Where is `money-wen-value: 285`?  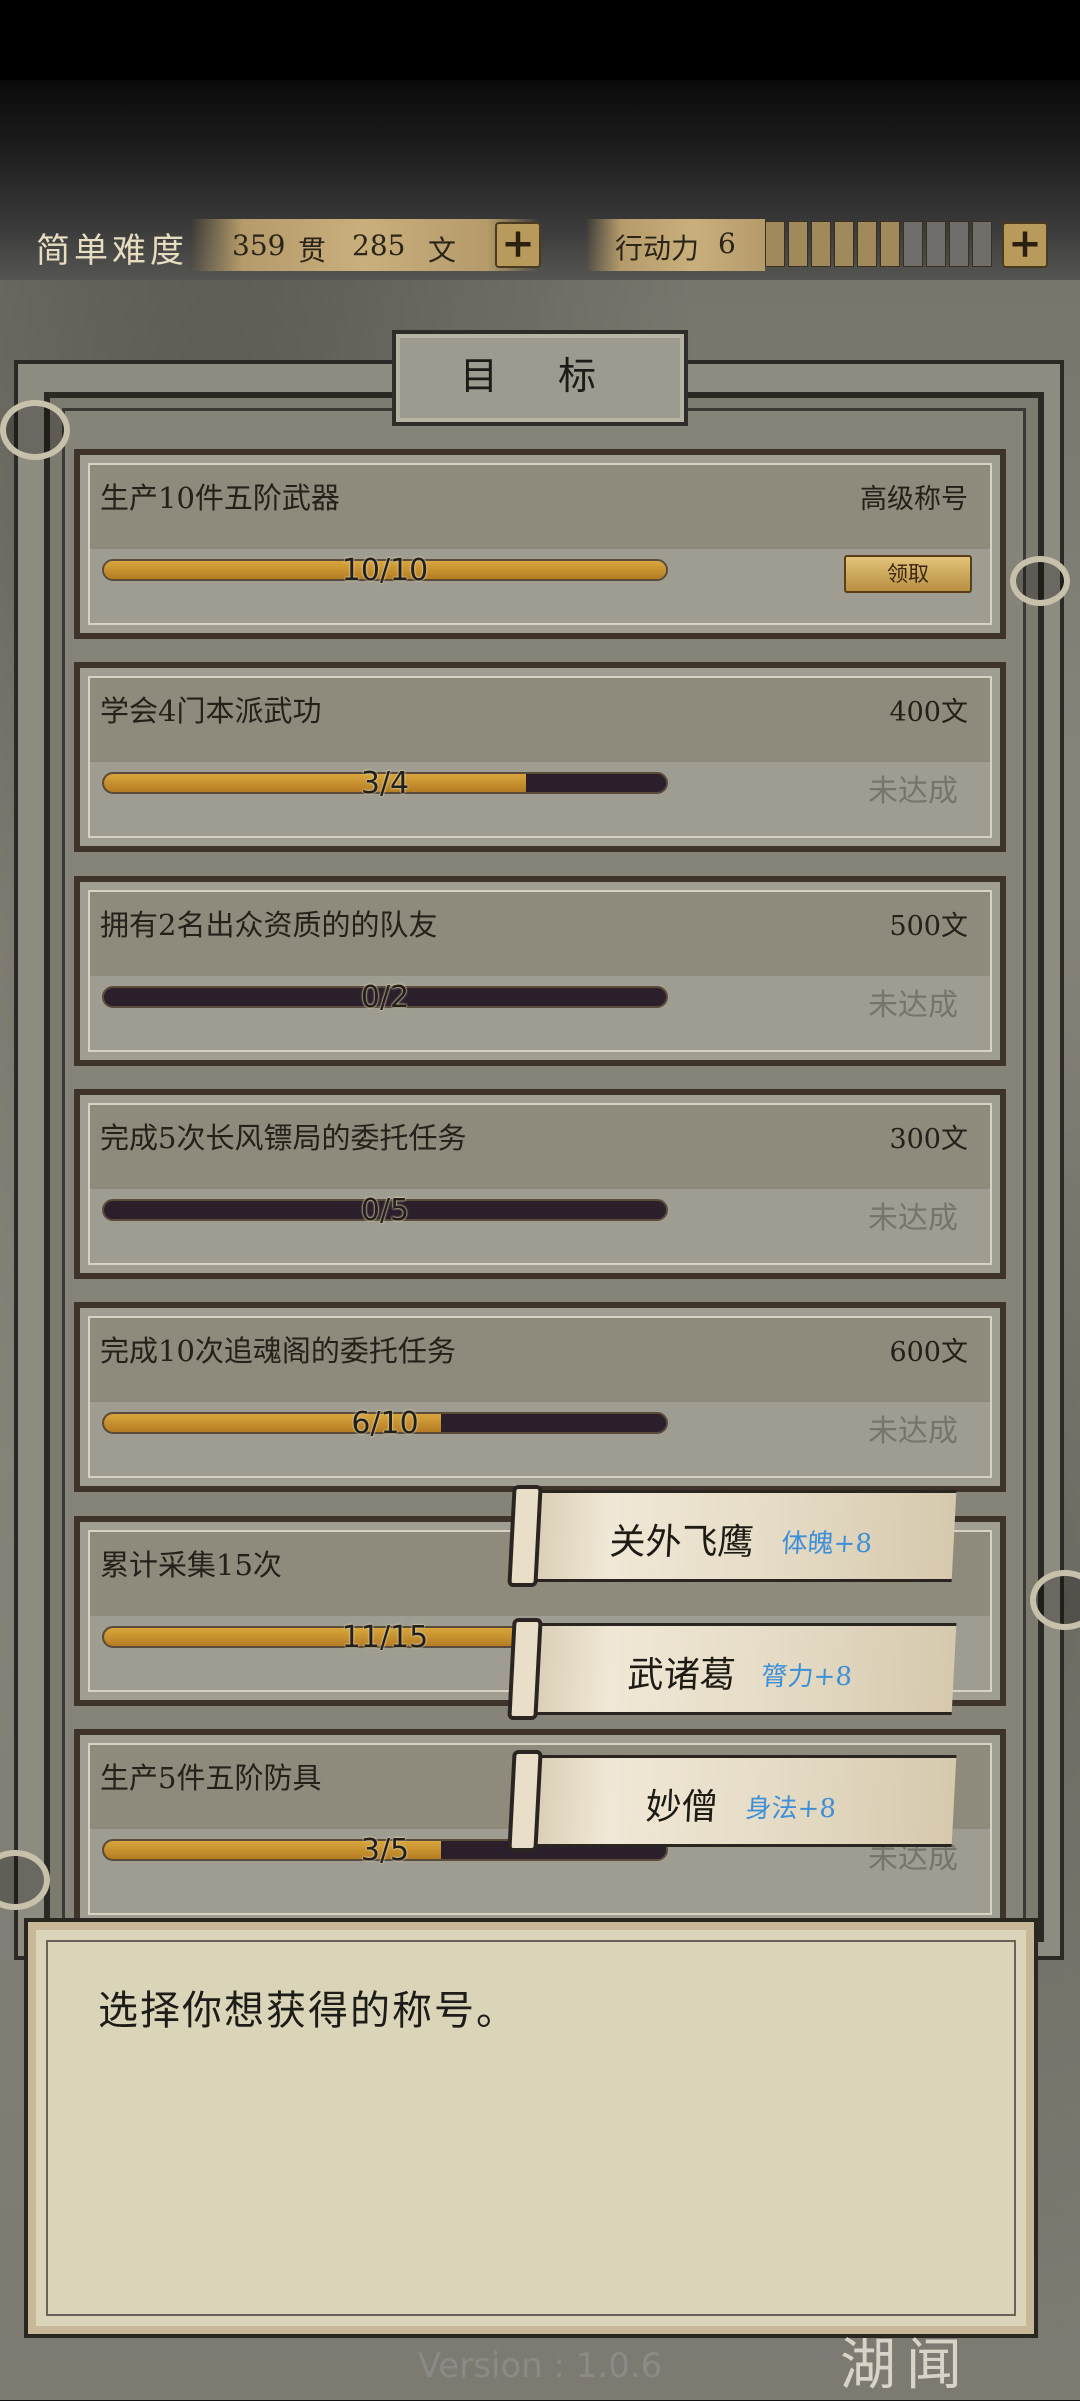
money-wen-value: 285 is located at coordinates (379, 245).